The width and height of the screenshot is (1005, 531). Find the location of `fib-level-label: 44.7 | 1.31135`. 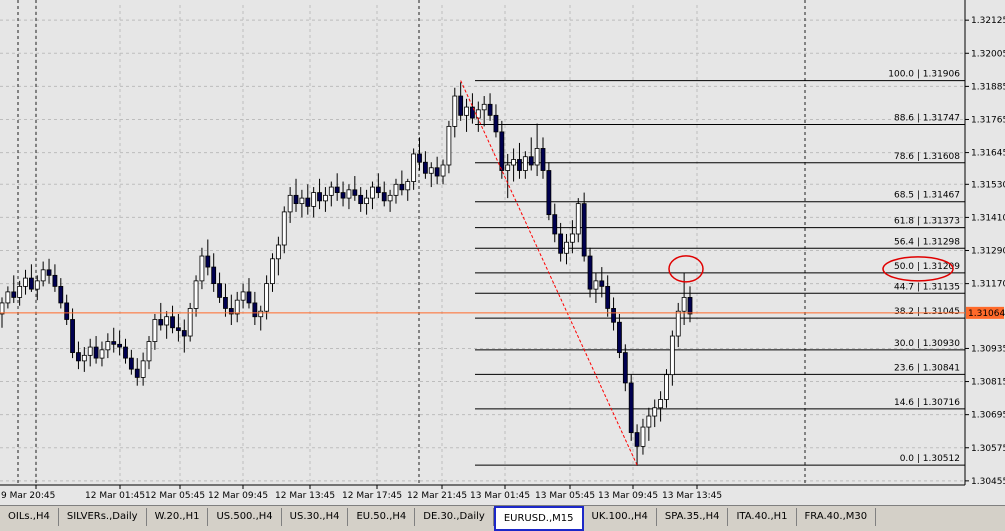

fib-level-label: 44.7 | 1.31135 is located at coordinates (927, 287).